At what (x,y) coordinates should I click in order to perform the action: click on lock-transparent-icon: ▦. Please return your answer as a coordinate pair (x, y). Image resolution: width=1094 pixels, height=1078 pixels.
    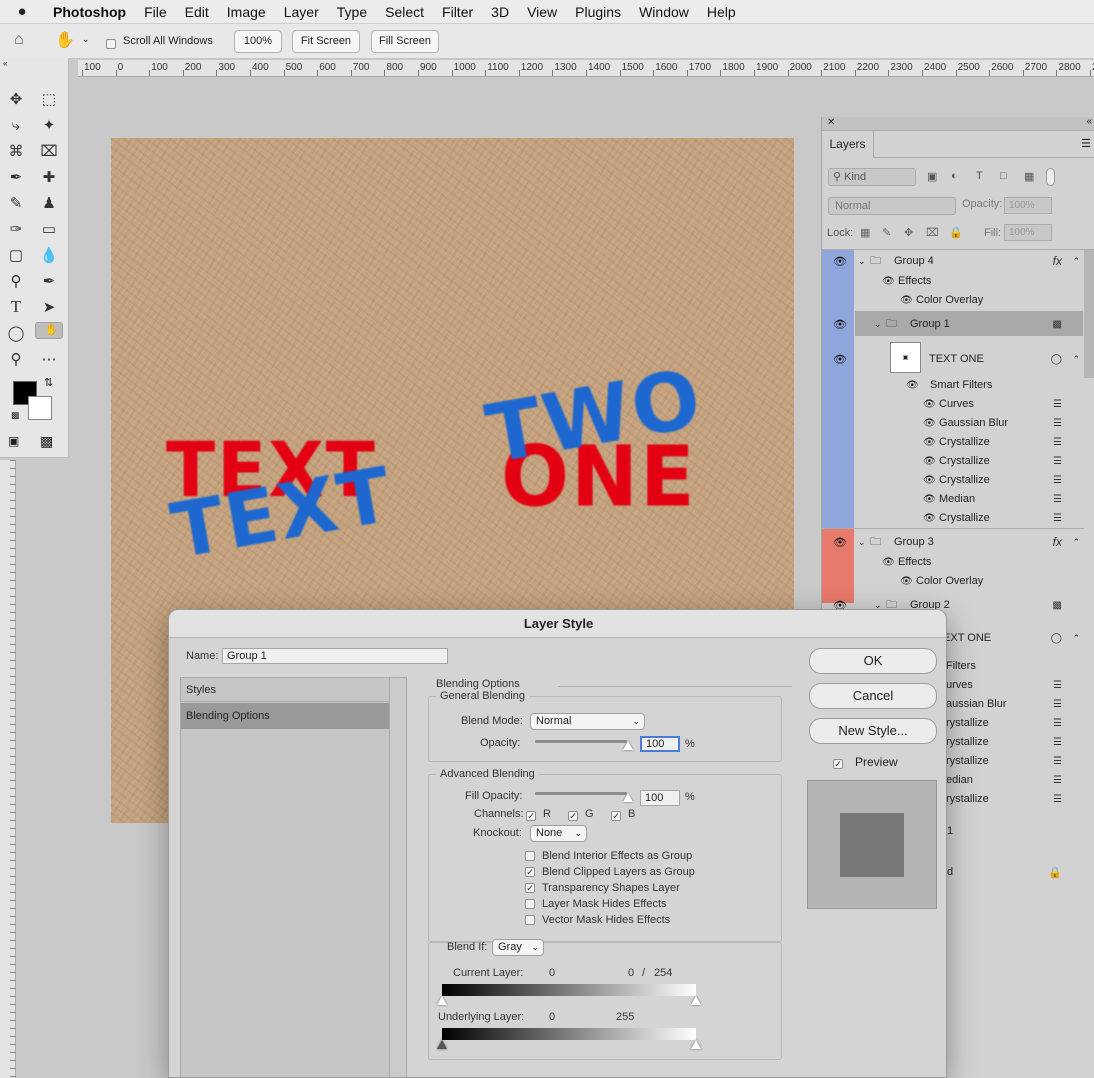
    Looking at the image, I should click on (865, 232).